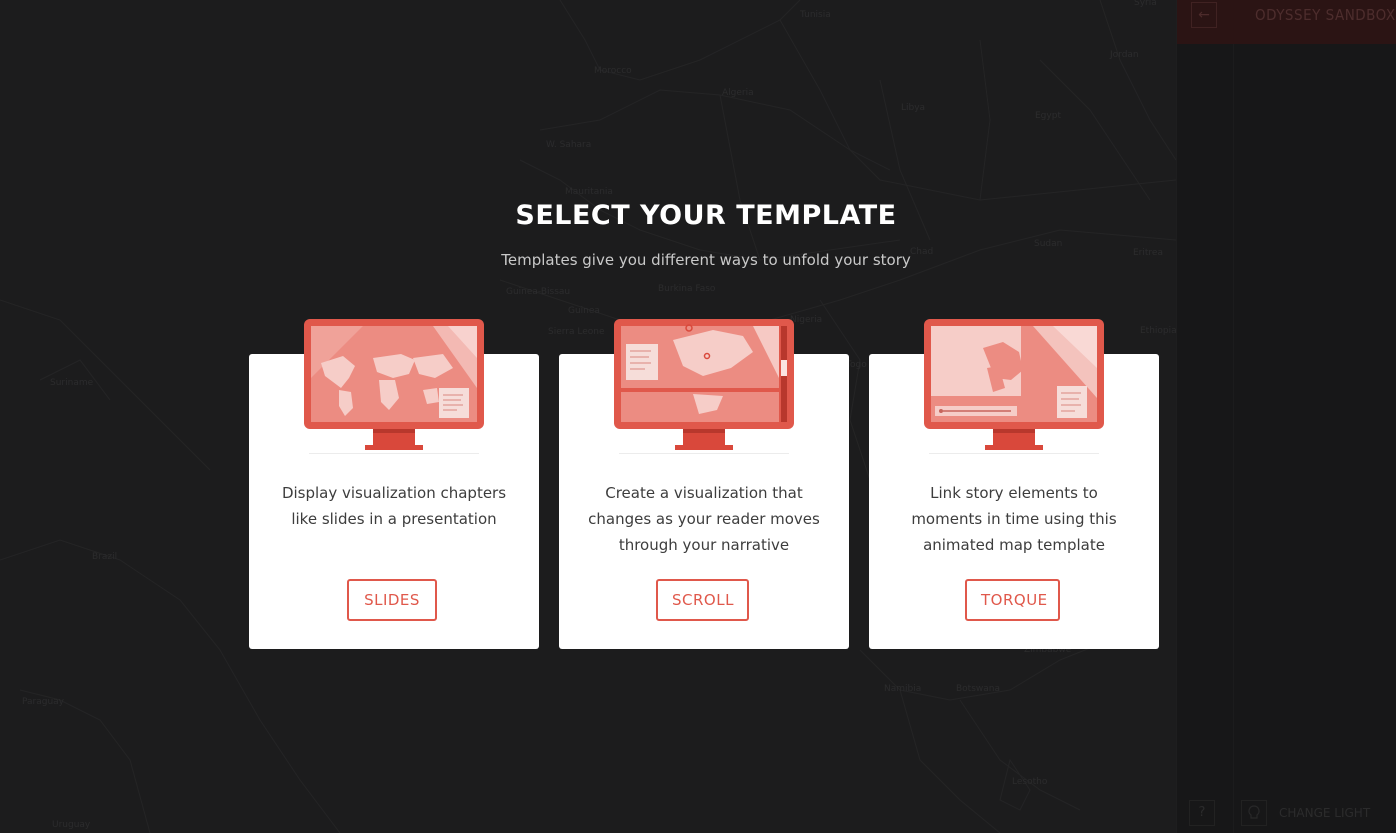 This screenshot has height=833, width=1396. Describe the element at coordinates (394, 384) in the screenshot. I see `monitor-world-map-icon` at that location.